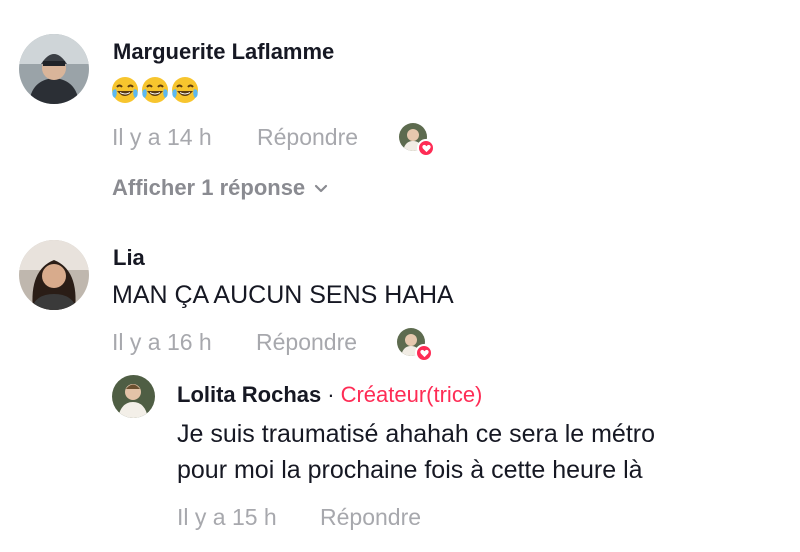  Describe the element at coordinates (411, 394) in the screenshot. I see `creator-badge: Créateur(trice)` at that location.